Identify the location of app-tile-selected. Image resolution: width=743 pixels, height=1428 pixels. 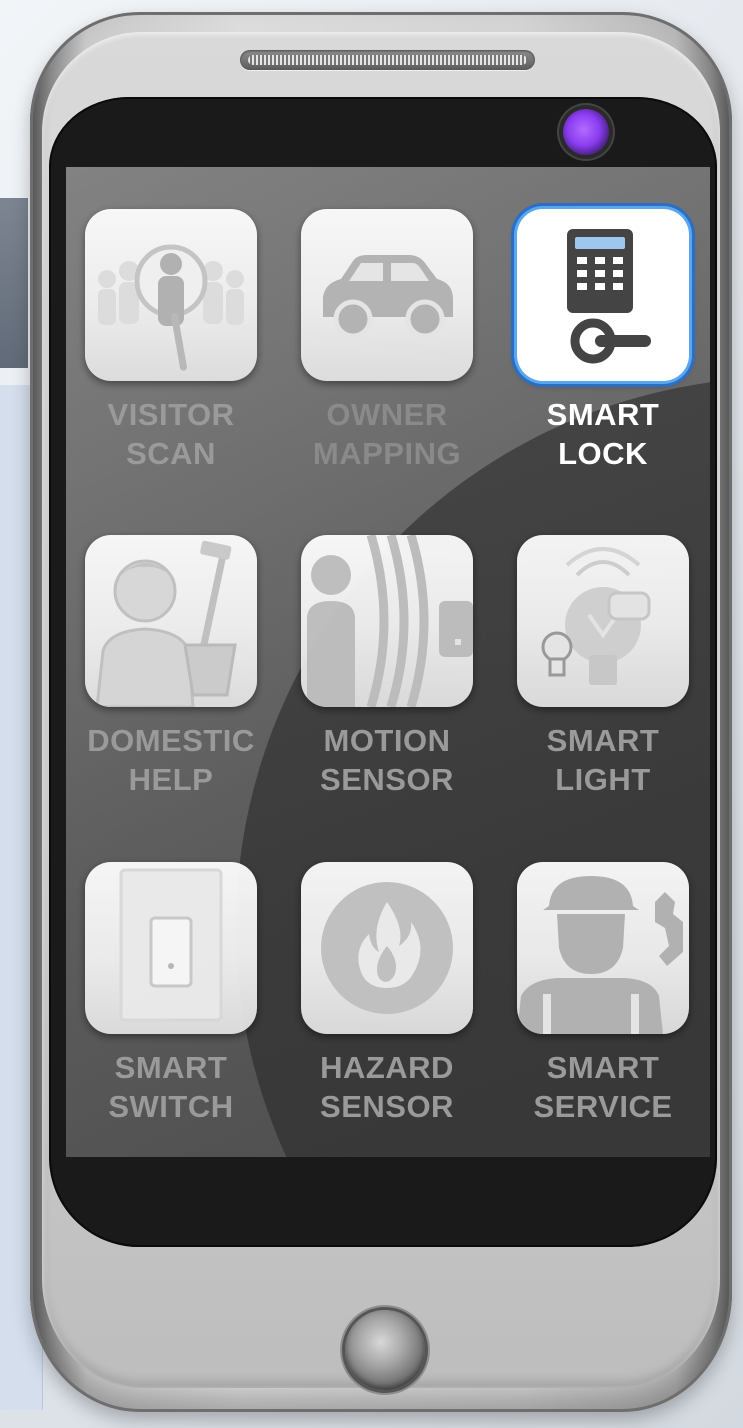
(603, 295).